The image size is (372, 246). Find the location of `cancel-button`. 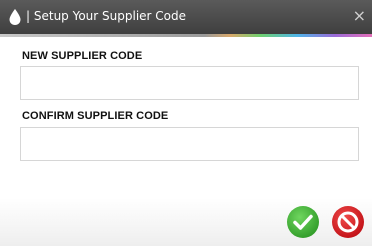

cancel-button is located at coordinates (348, 222).